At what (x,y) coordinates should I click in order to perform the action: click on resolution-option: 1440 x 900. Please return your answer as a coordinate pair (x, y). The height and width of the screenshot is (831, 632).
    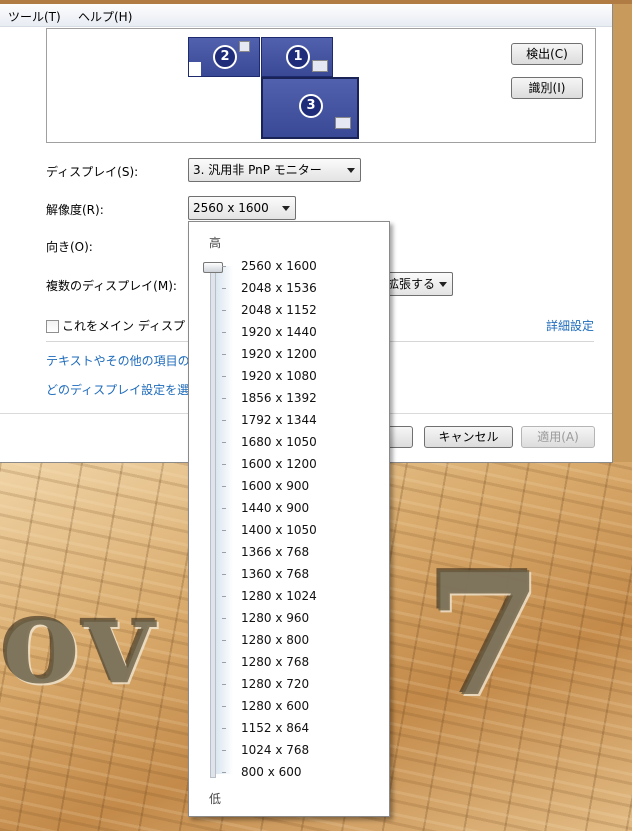
    Looking at the image, I should click on (275, 508).